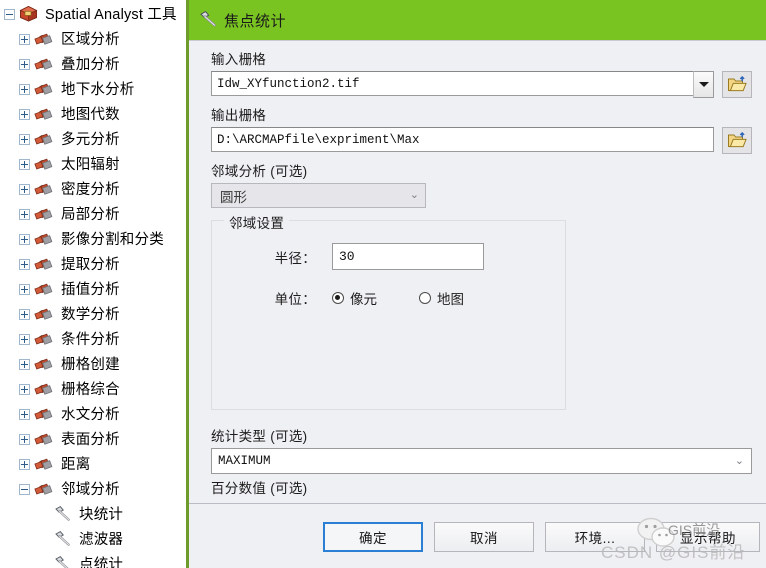 The width and height of the screenshot is (766, 568). What do you see at coordinates (93, 439) in the screenshot?
I see `tree-toolset-item: 表面分析` at bounding box center [93, 439].